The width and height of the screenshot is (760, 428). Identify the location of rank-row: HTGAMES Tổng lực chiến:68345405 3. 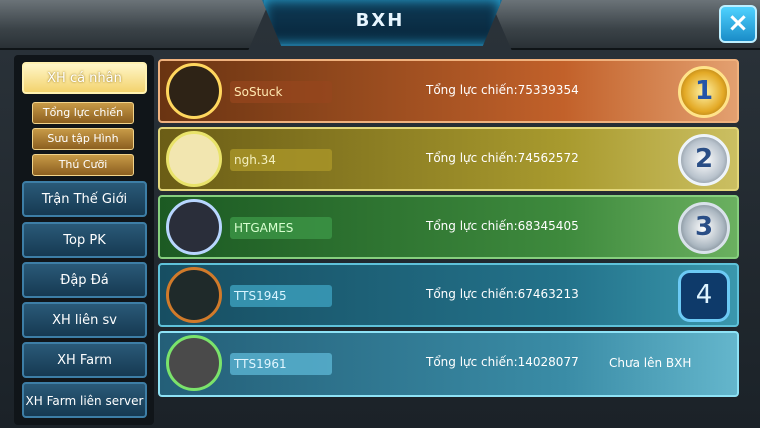
(448, 227).